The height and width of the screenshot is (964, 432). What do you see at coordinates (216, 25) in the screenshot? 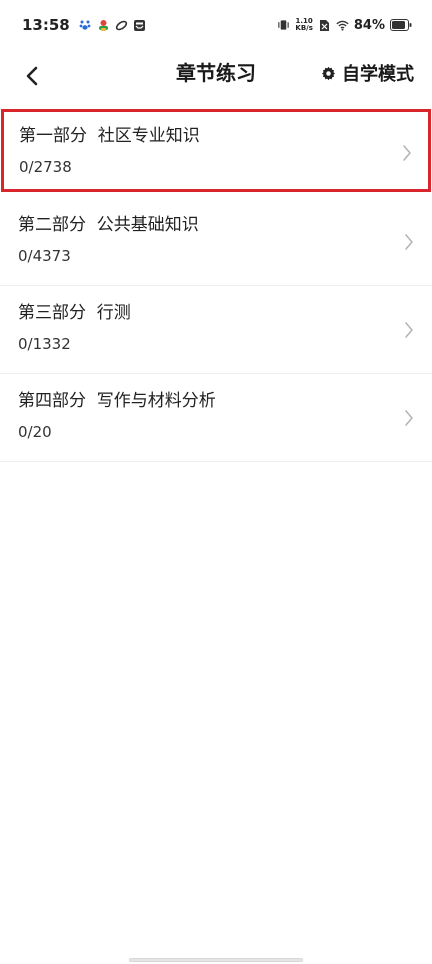
I see `status-bar: 13:58 1.10 KB/s 84%` at bounding box center [216, 25].